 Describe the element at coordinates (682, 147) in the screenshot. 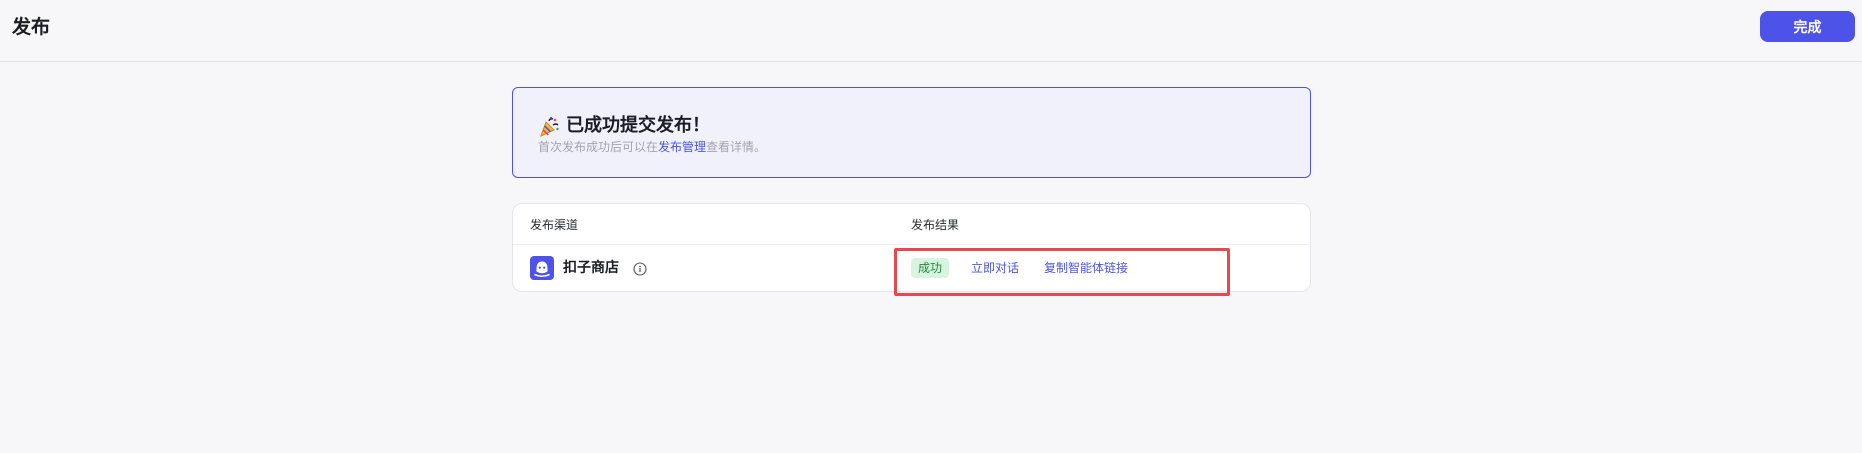

I see `publish-management-link: 发布管理` at that location.